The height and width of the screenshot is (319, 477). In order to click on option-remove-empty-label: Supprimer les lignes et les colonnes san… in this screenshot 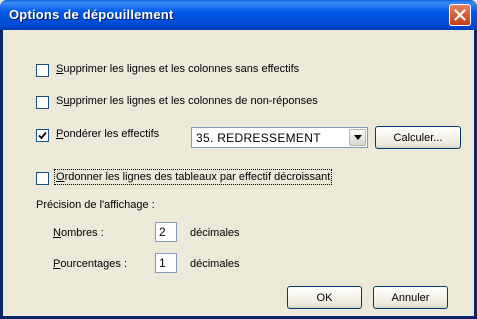, I will do `click(177, 69)`.